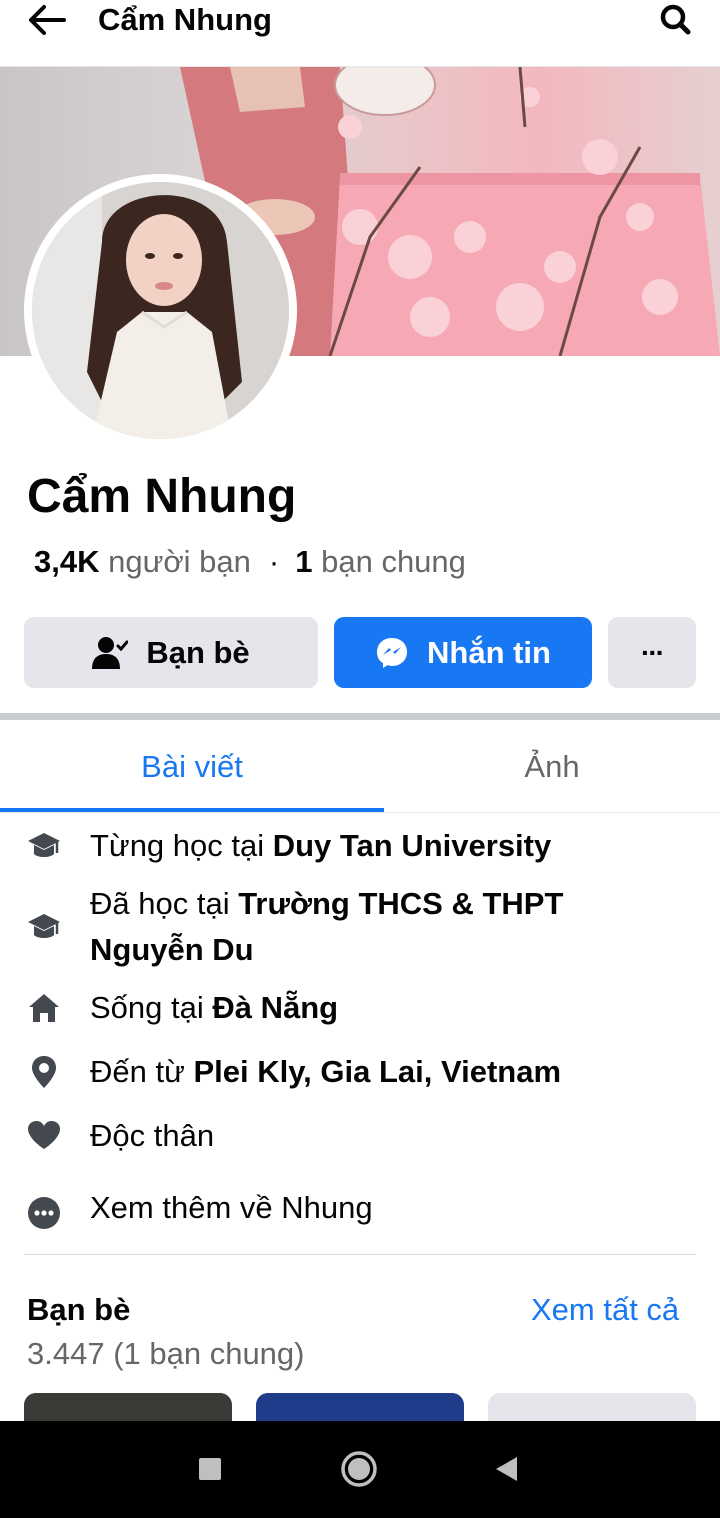 The image size is (720, 1518). I want to click on intro-row-lives: Sống tại Đà Nẵng, so click(360, 1008).